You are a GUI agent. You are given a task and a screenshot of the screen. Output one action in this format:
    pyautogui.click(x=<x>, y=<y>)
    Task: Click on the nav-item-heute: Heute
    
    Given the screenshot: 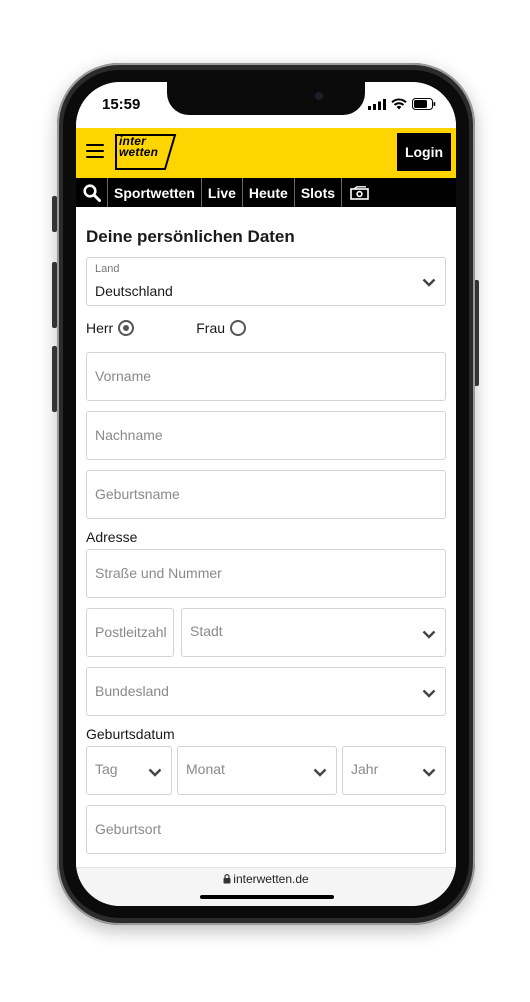 What is the action you would take?
    pyautogui.click(x=269, y=192)
    